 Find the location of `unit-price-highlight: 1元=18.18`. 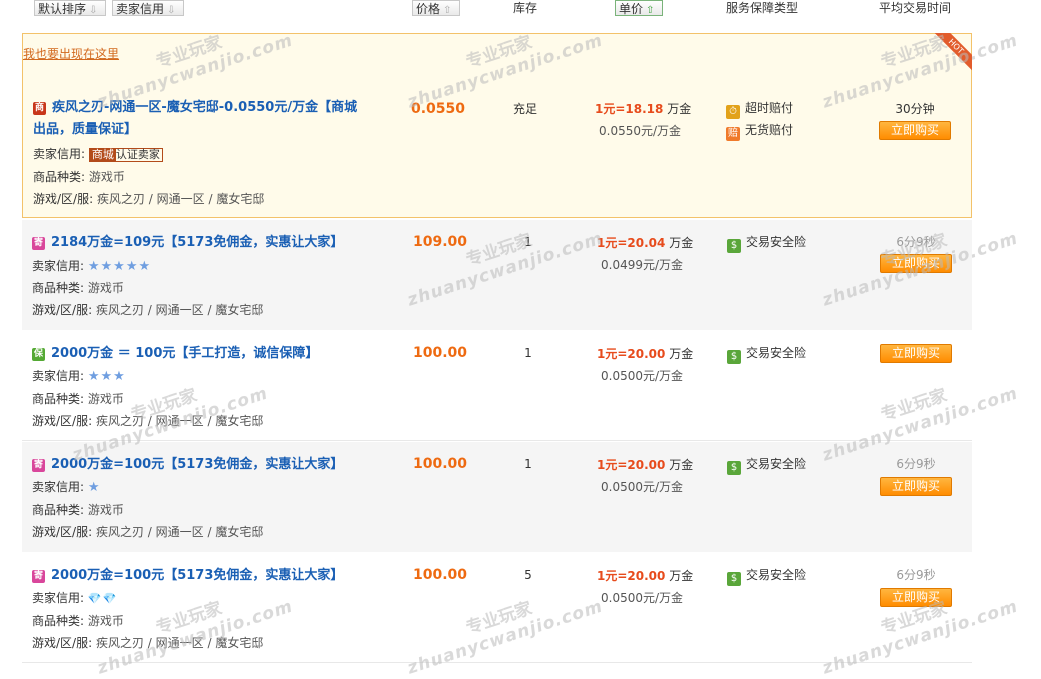

unit-price-highlight: 1元=18.18 is located at coordinates (629, 109).